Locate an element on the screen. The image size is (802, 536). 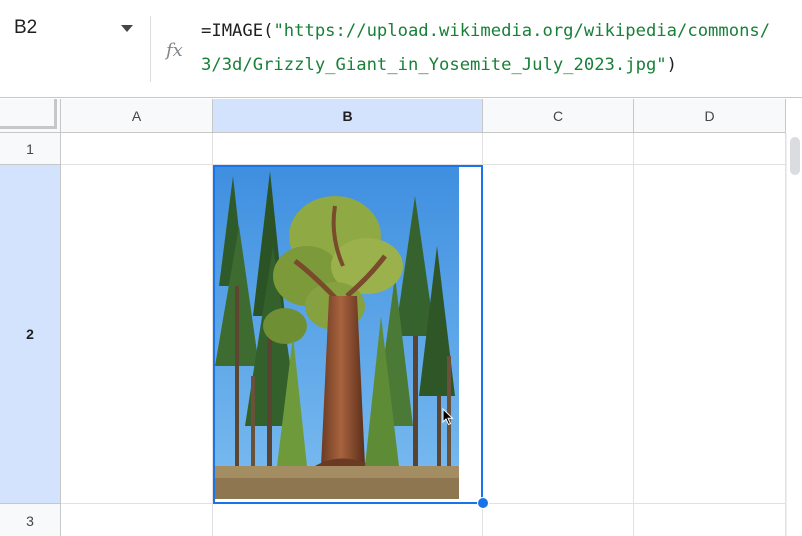
column-label: A is located at coordinates (136, 115).